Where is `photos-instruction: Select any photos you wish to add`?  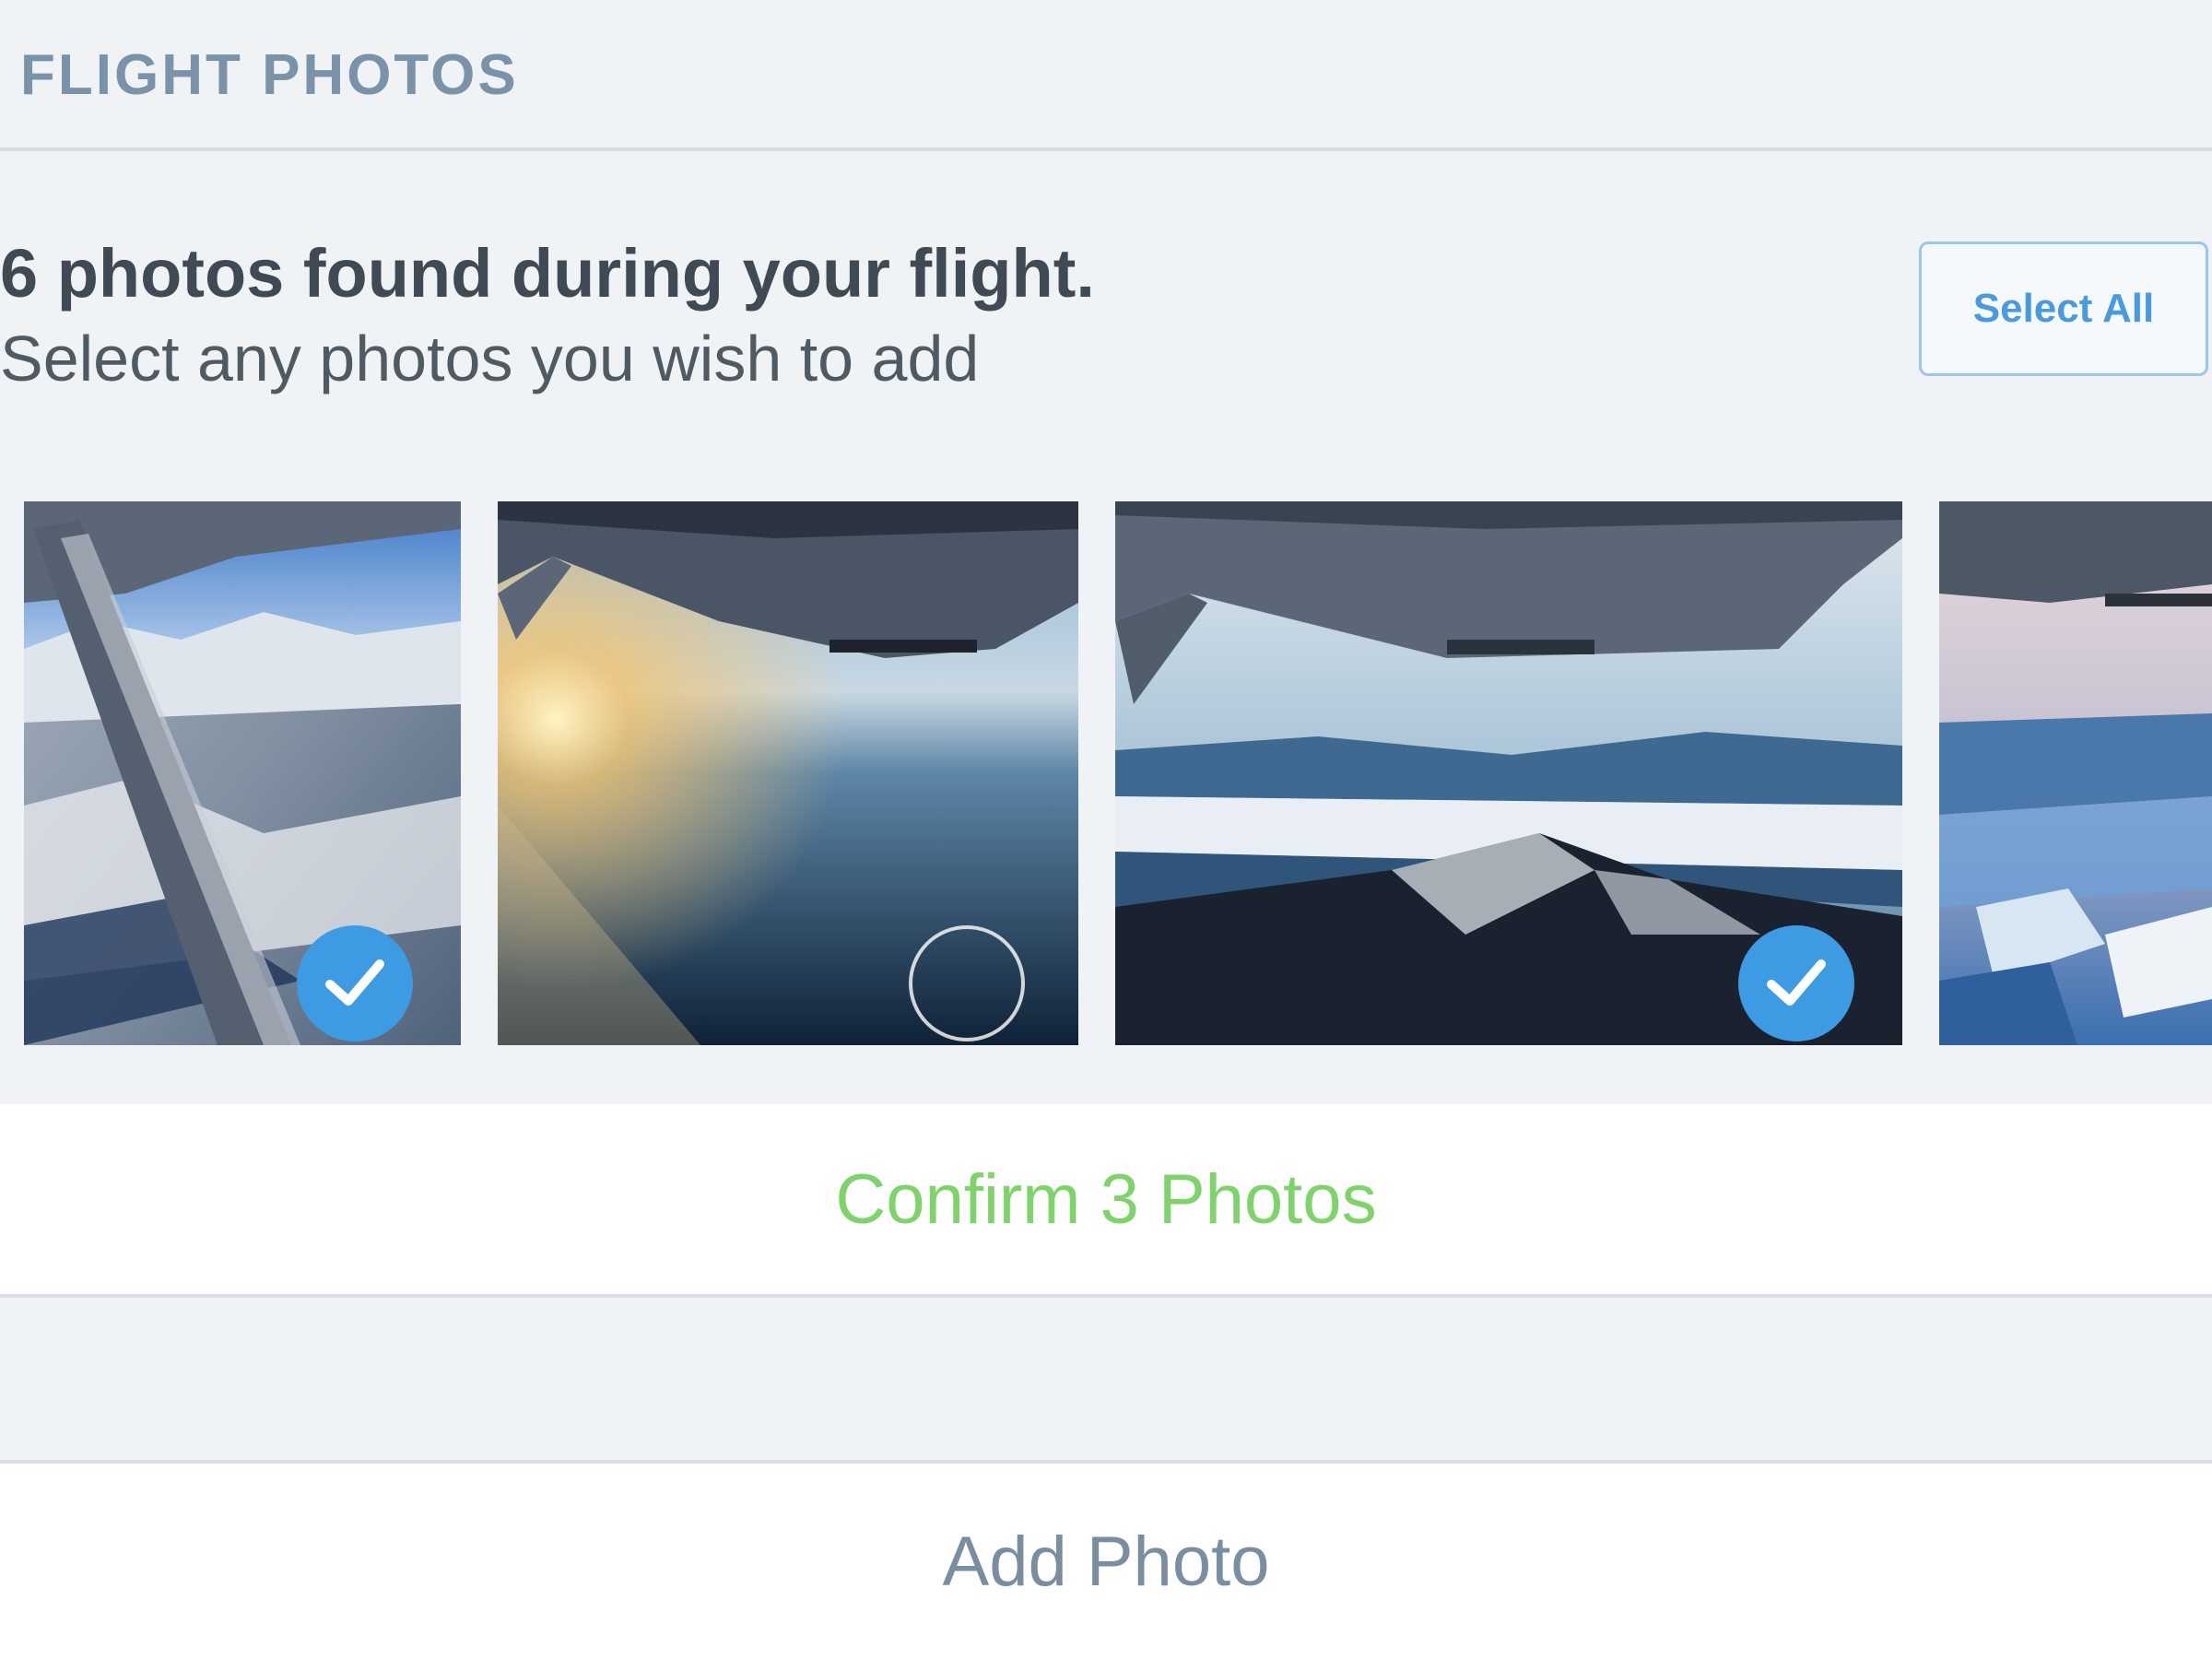 photos-instruction: Select any photos you wish to add is located at coordinates (490, 358).